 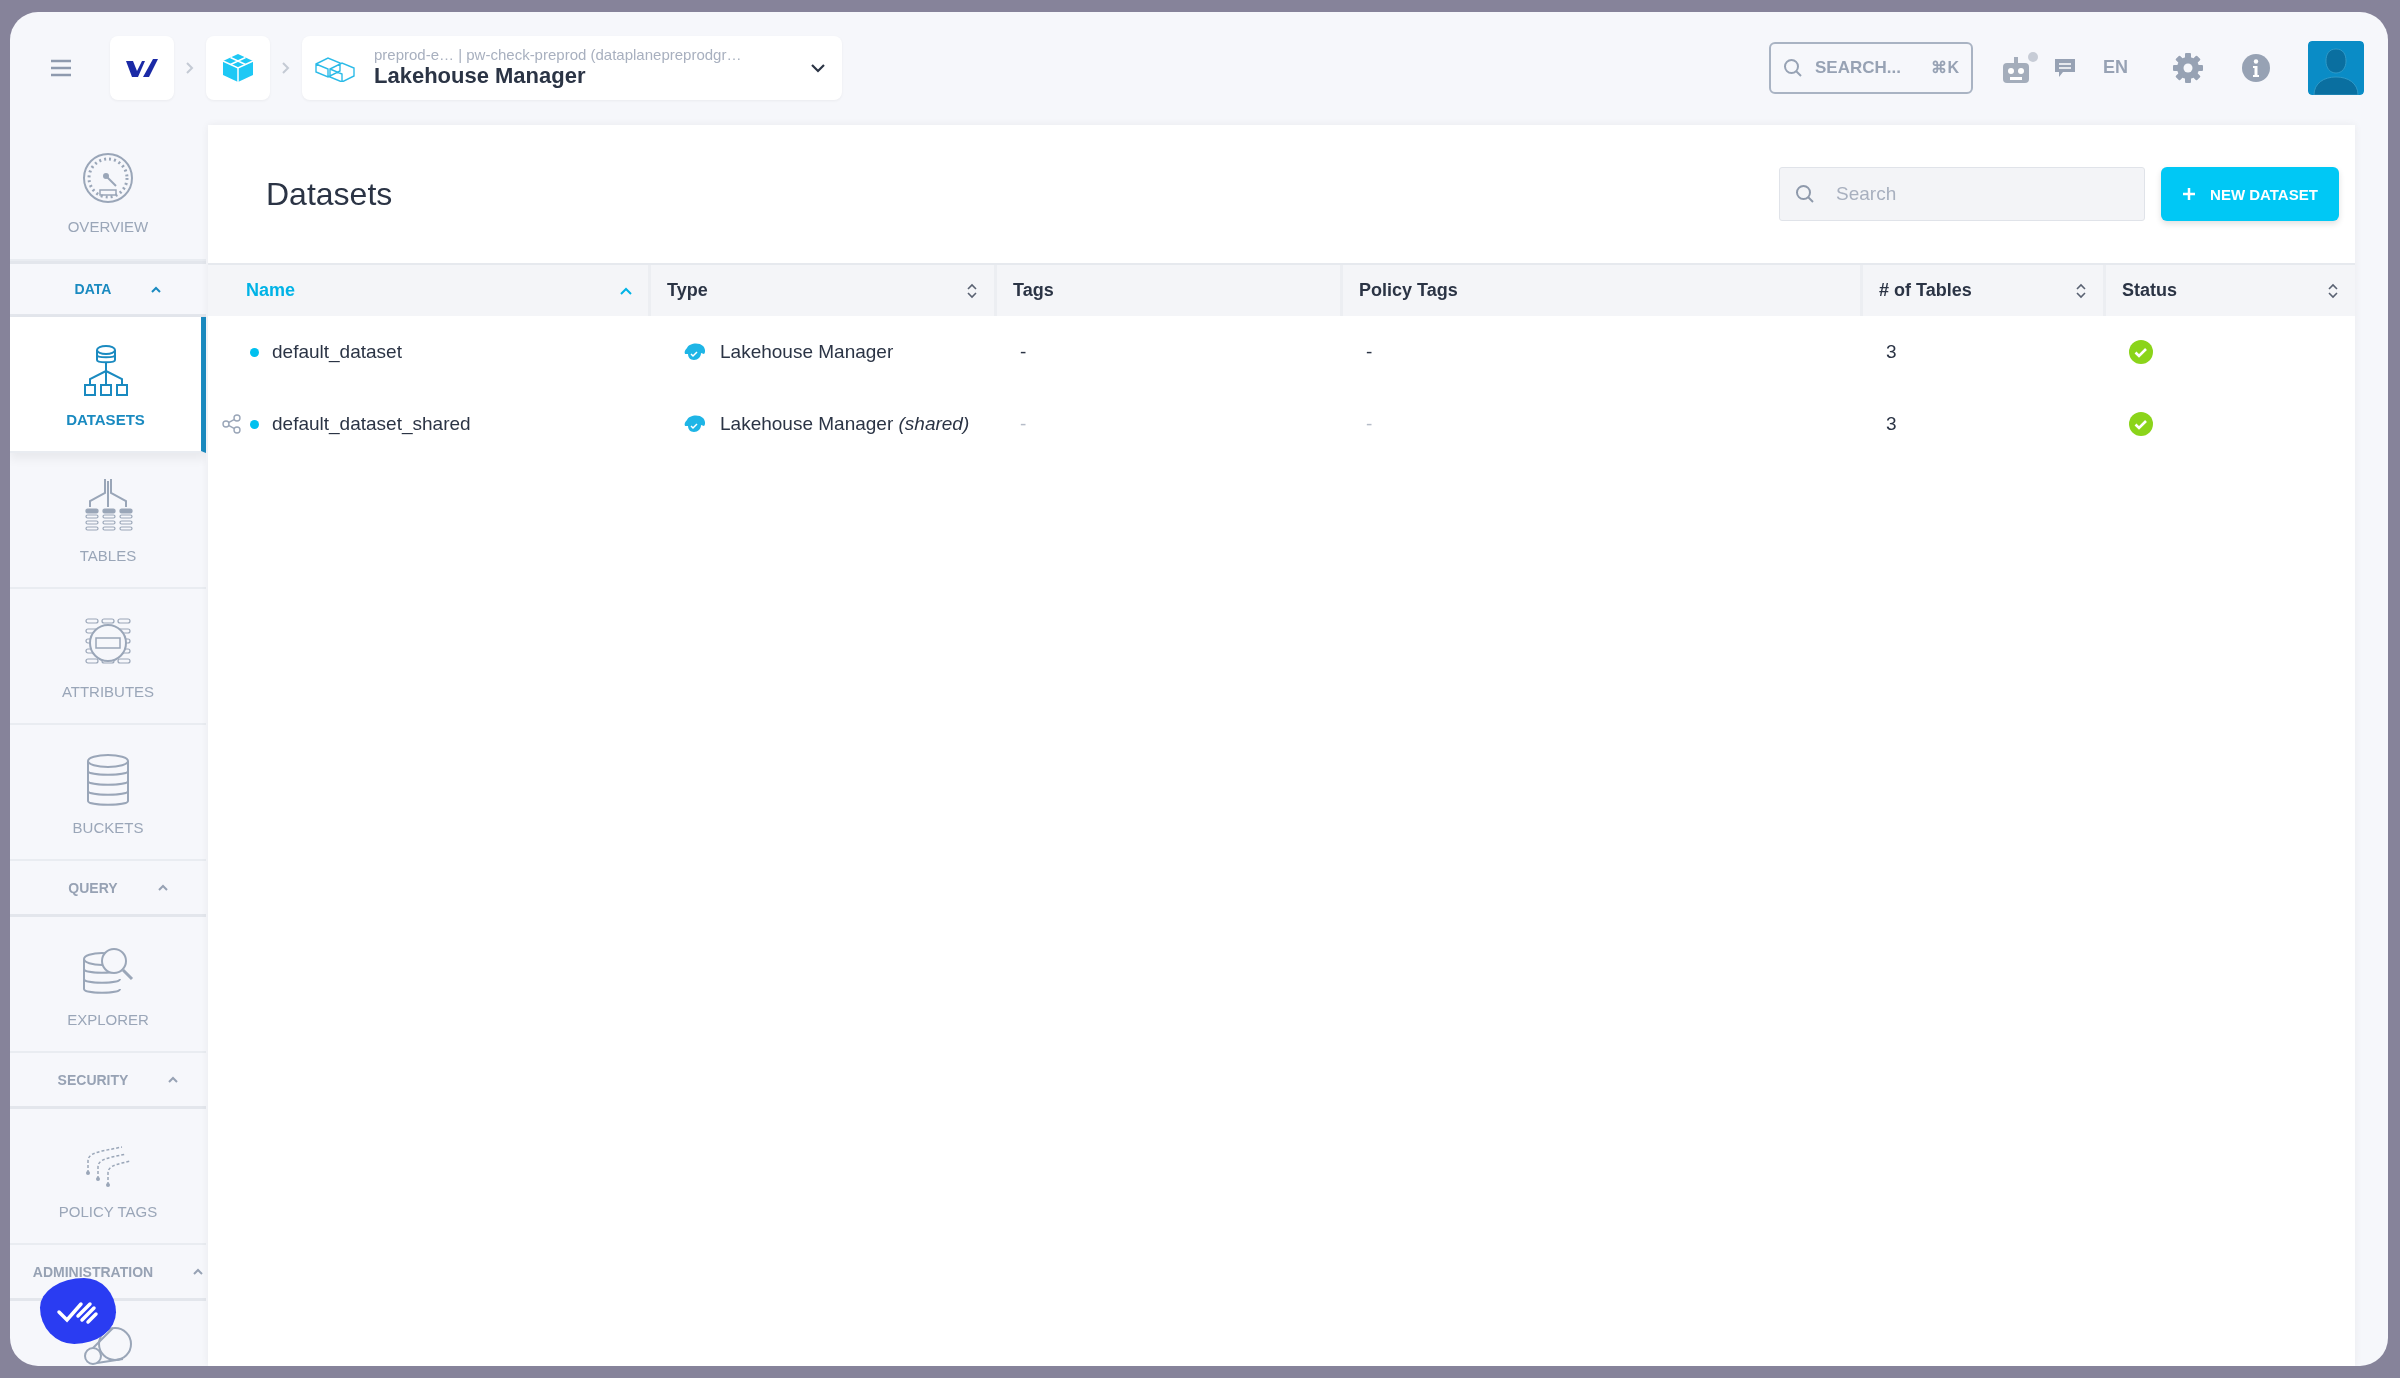 I want to click on avatar, so click(x=2336, y=67).